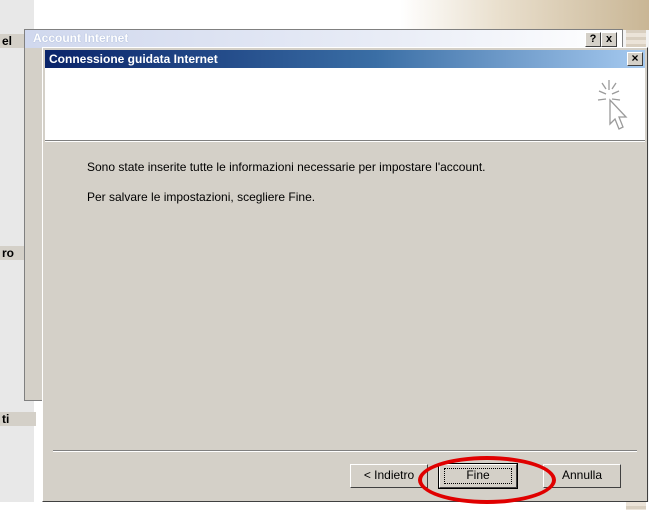 Image resolution: width=649 pixels, height=510 pixels. Describe the element at coordinates (635, 59) in the screenshot. I see `wizard-close-button: ×` at that location.